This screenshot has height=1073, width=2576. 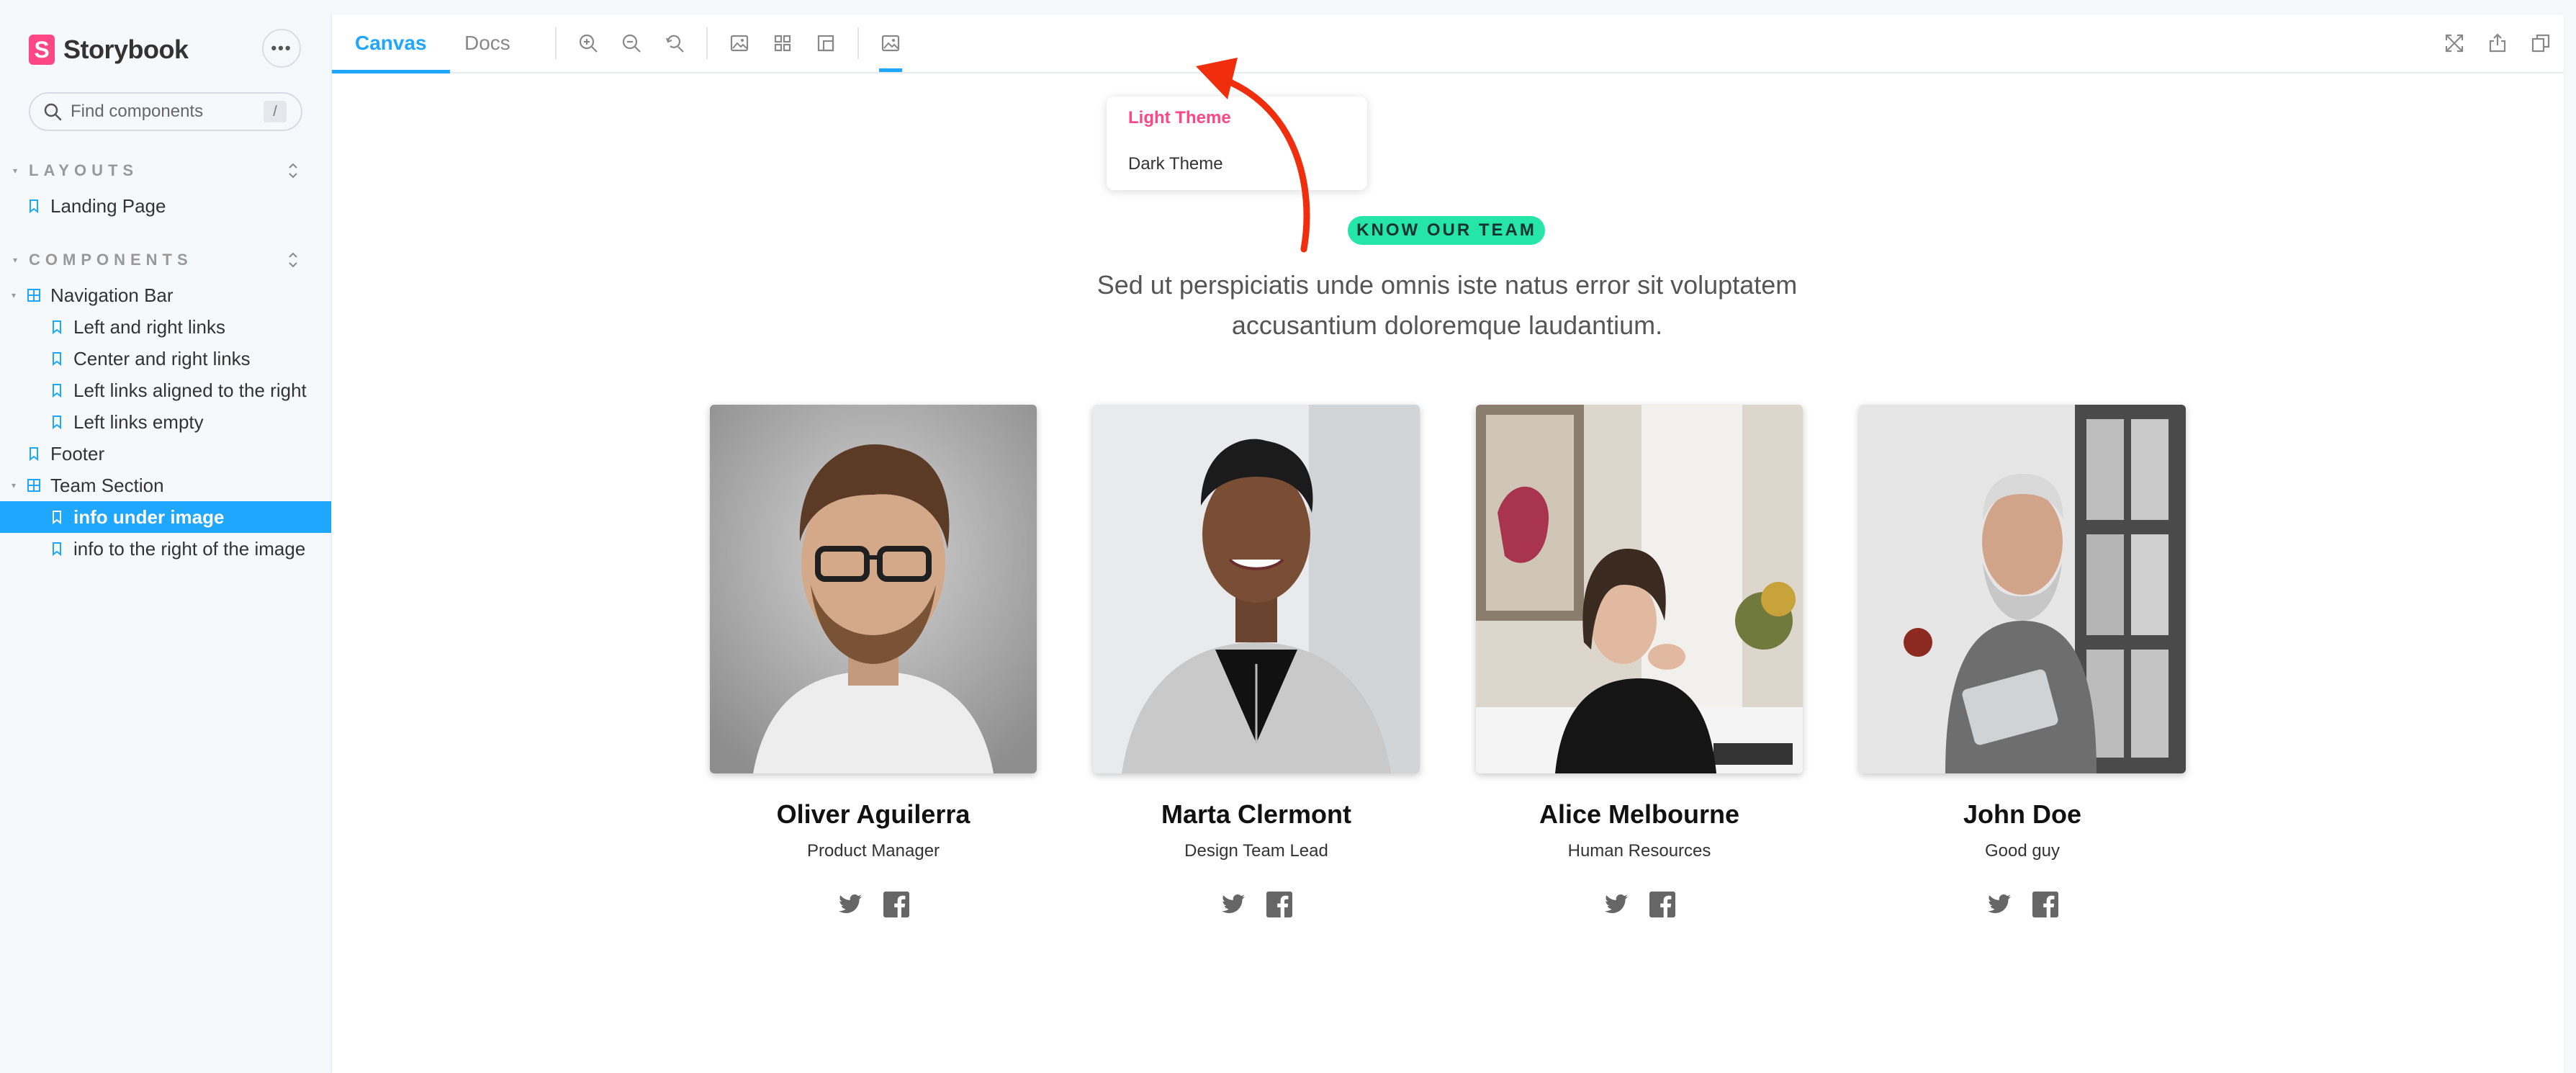 I want to click on share-icon, so click(x=2497, y=43).